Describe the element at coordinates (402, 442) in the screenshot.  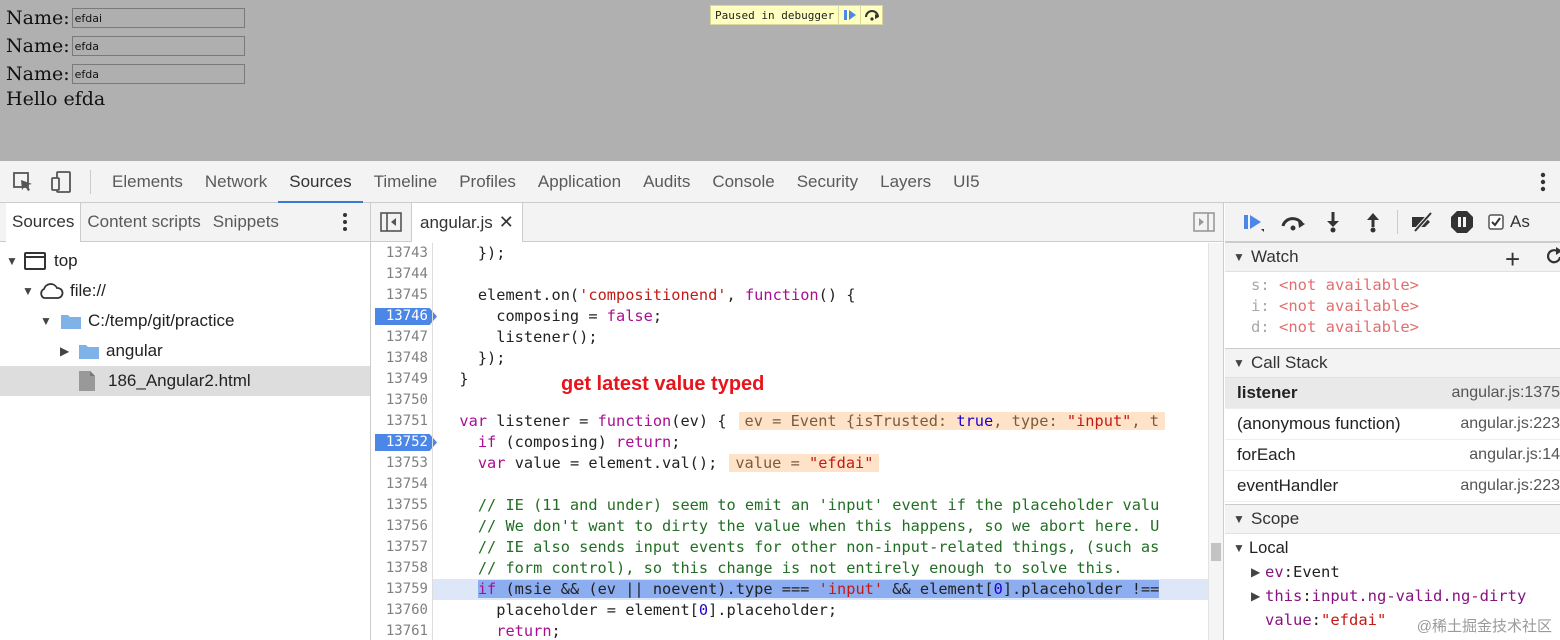
I see `line-number: 13752` at that location.